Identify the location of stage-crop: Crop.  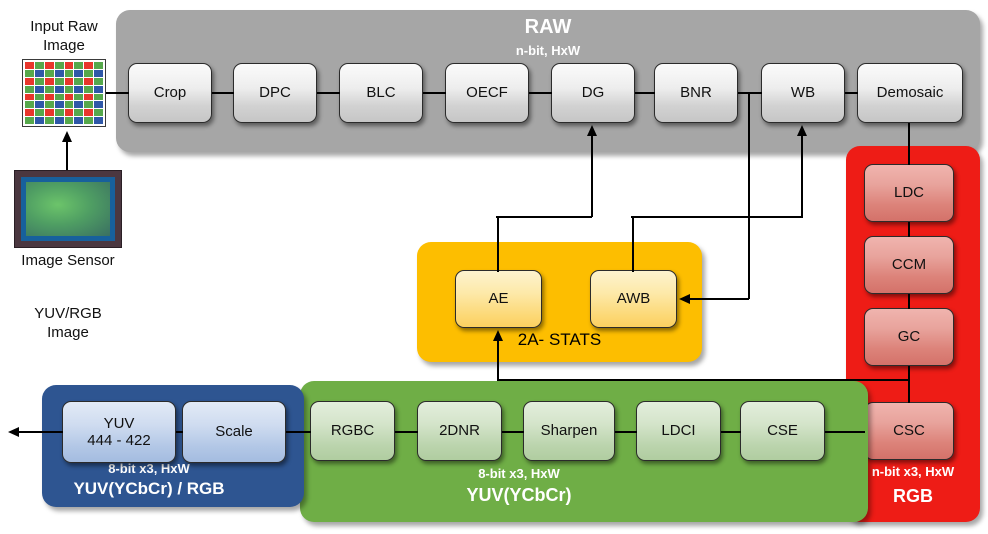
(170, 93).